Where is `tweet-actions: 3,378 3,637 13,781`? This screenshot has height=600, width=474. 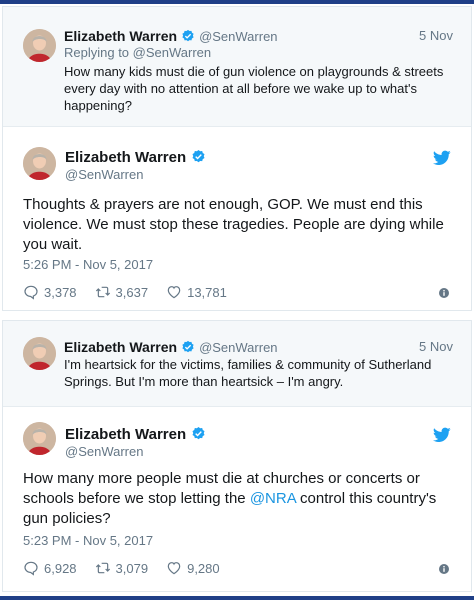 tweet-actions: 3,378 3,637 13,781 is located at coordinates (134, 292).